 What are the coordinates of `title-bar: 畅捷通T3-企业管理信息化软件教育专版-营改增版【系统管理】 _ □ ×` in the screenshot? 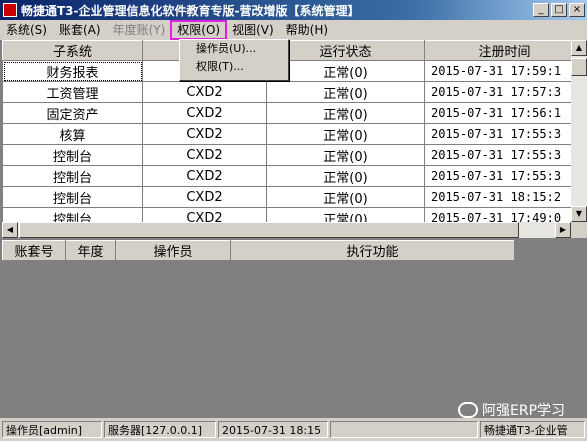 It's located at (293, 10).